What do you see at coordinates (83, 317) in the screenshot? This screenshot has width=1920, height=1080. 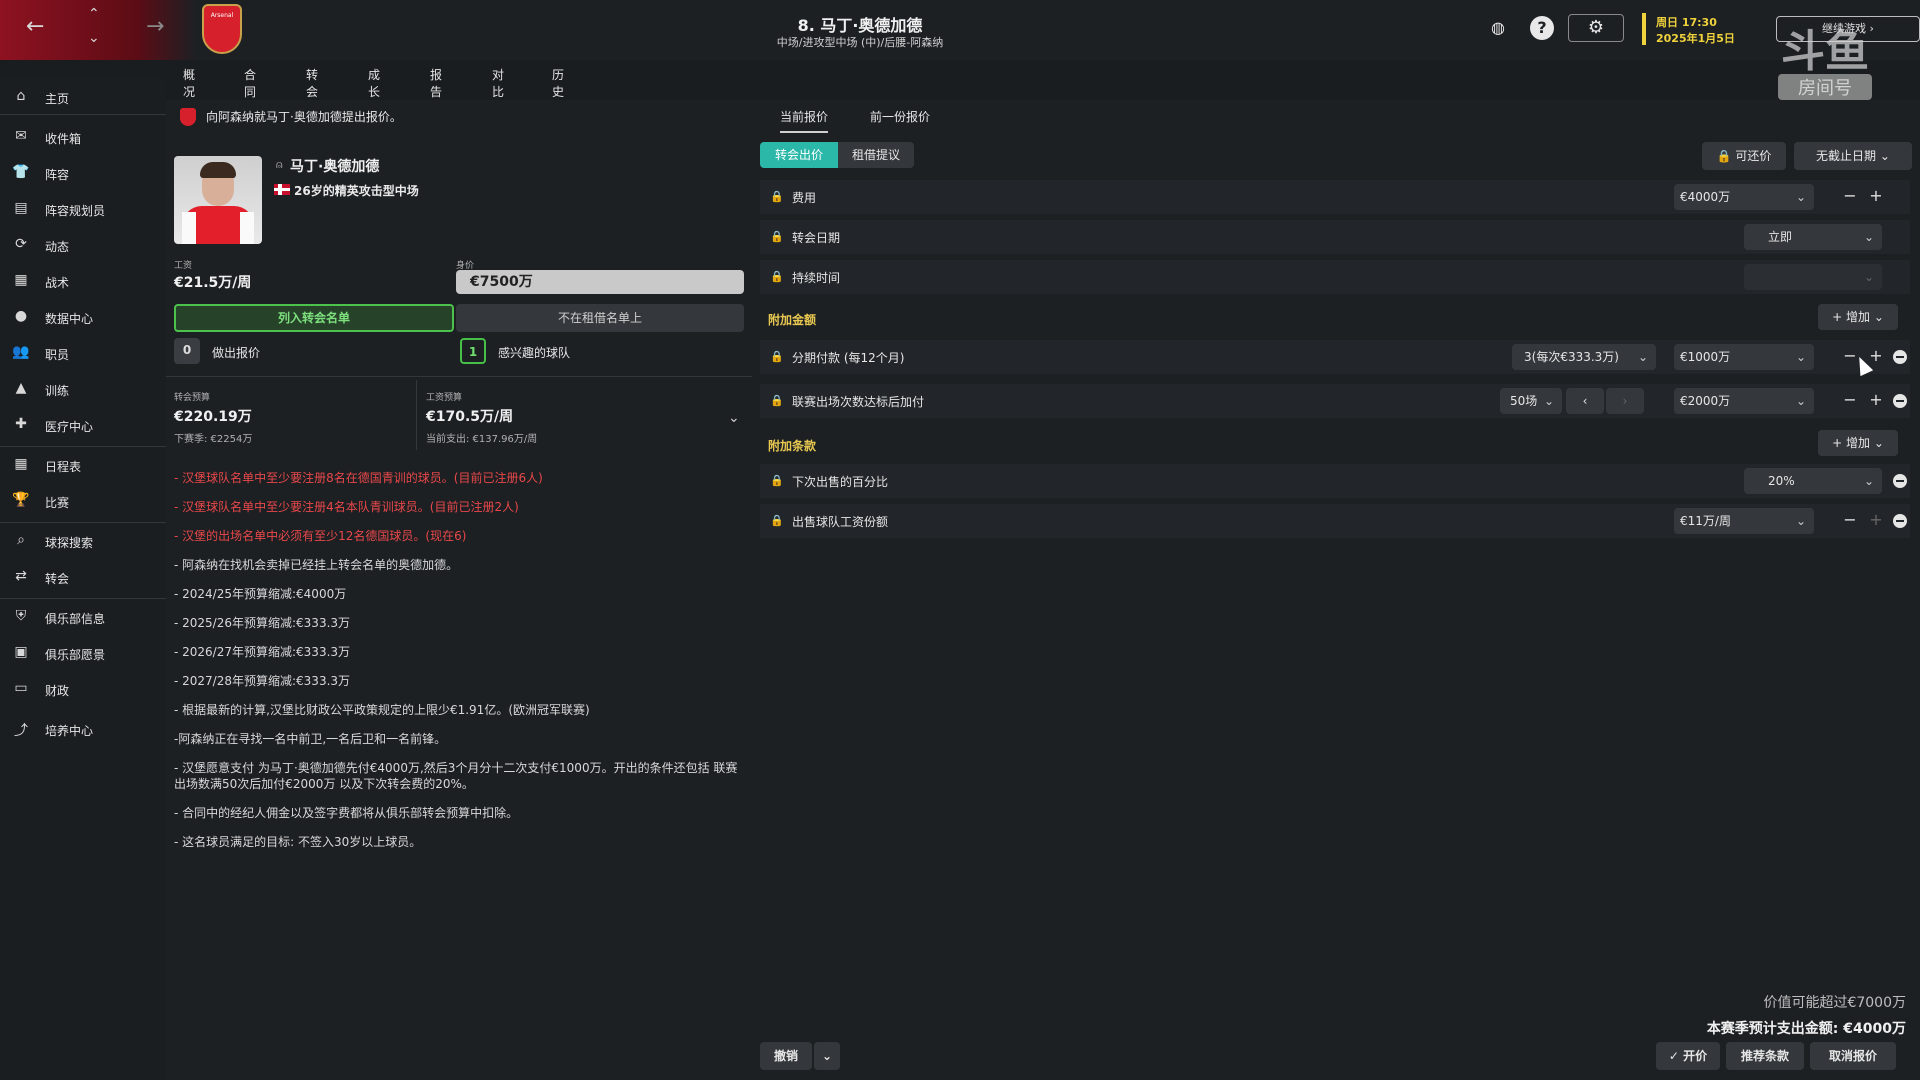 I see `sidebar-item-data-hub: ● 数据中心` at bounding box center [83, 317].